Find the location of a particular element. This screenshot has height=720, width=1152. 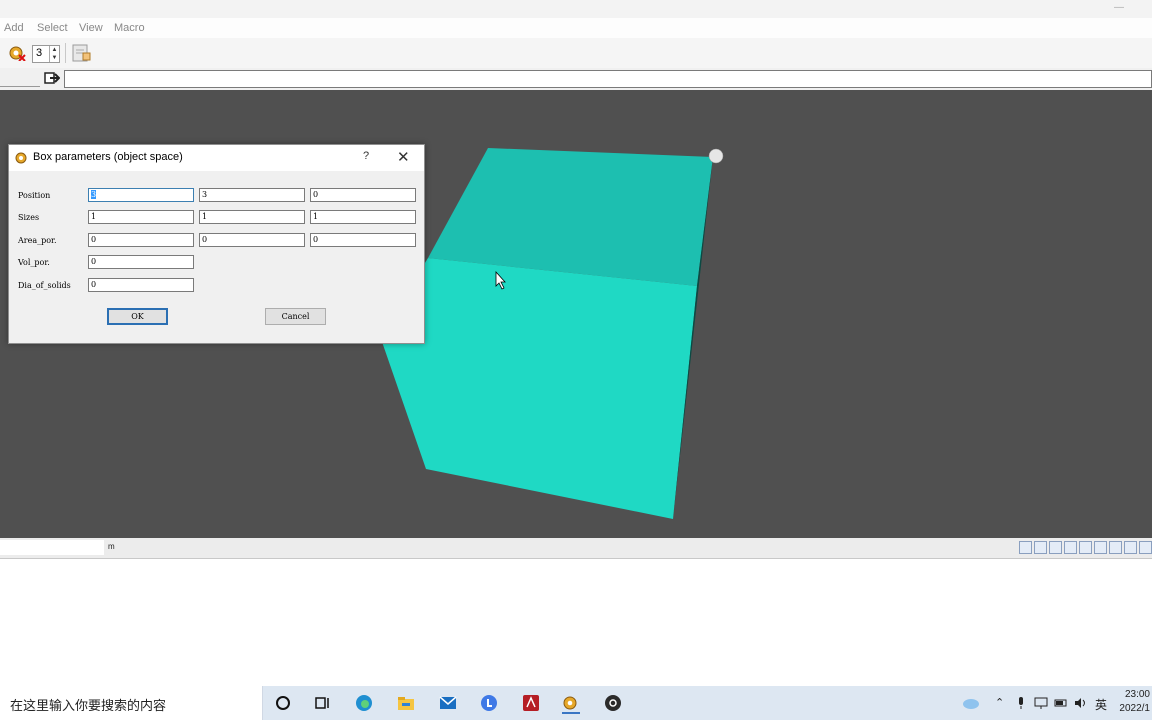

help-button: ? is located at coordinates (366, 156).